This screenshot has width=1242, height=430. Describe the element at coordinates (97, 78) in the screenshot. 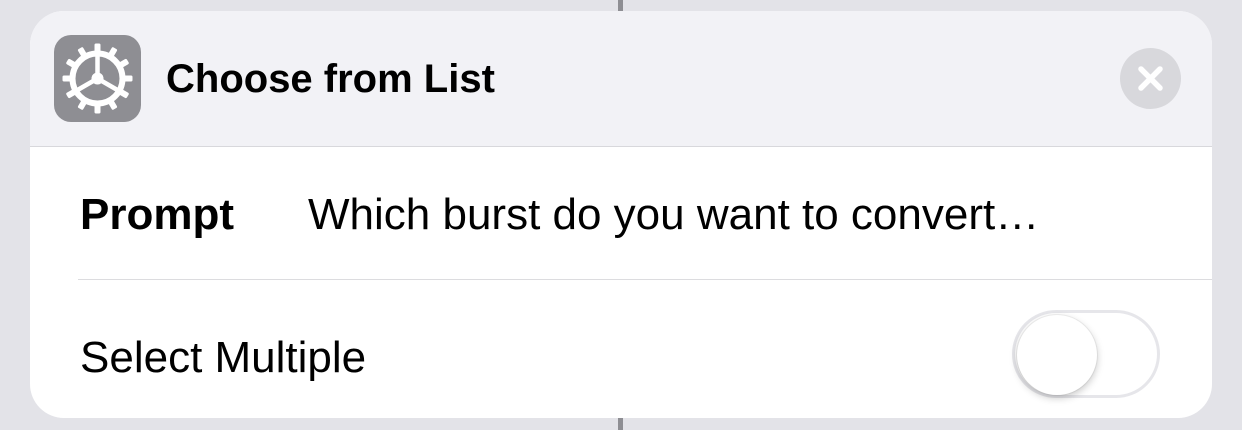

I see `settings-gear-icon` at that location.